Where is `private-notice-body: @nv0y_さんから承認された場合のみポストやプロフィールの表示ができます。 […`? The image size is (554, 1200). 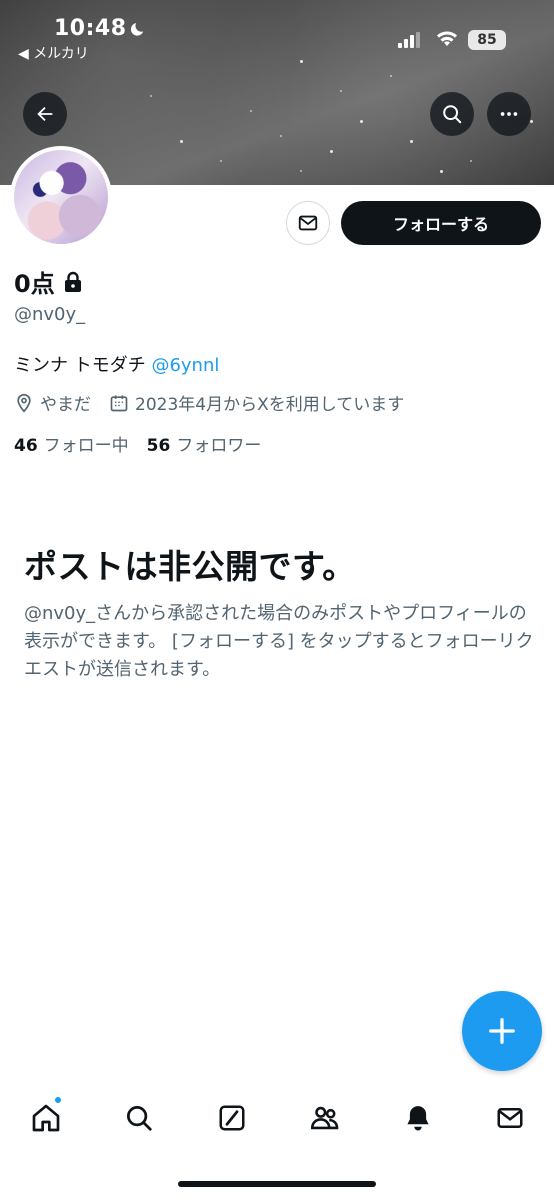
private-notice-body: @nv0y_さんから承認された場合のみポストやプロフィールの表示ができます。 [… is located at coordinates (279, 641).